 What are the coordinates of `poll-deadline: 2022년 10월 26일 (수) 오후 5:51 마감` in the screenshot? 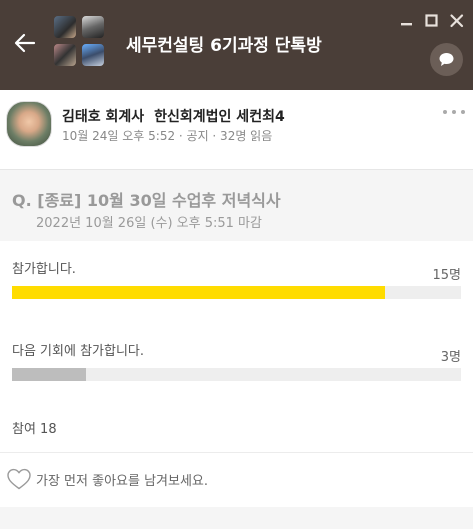 It's located at (149, 223).